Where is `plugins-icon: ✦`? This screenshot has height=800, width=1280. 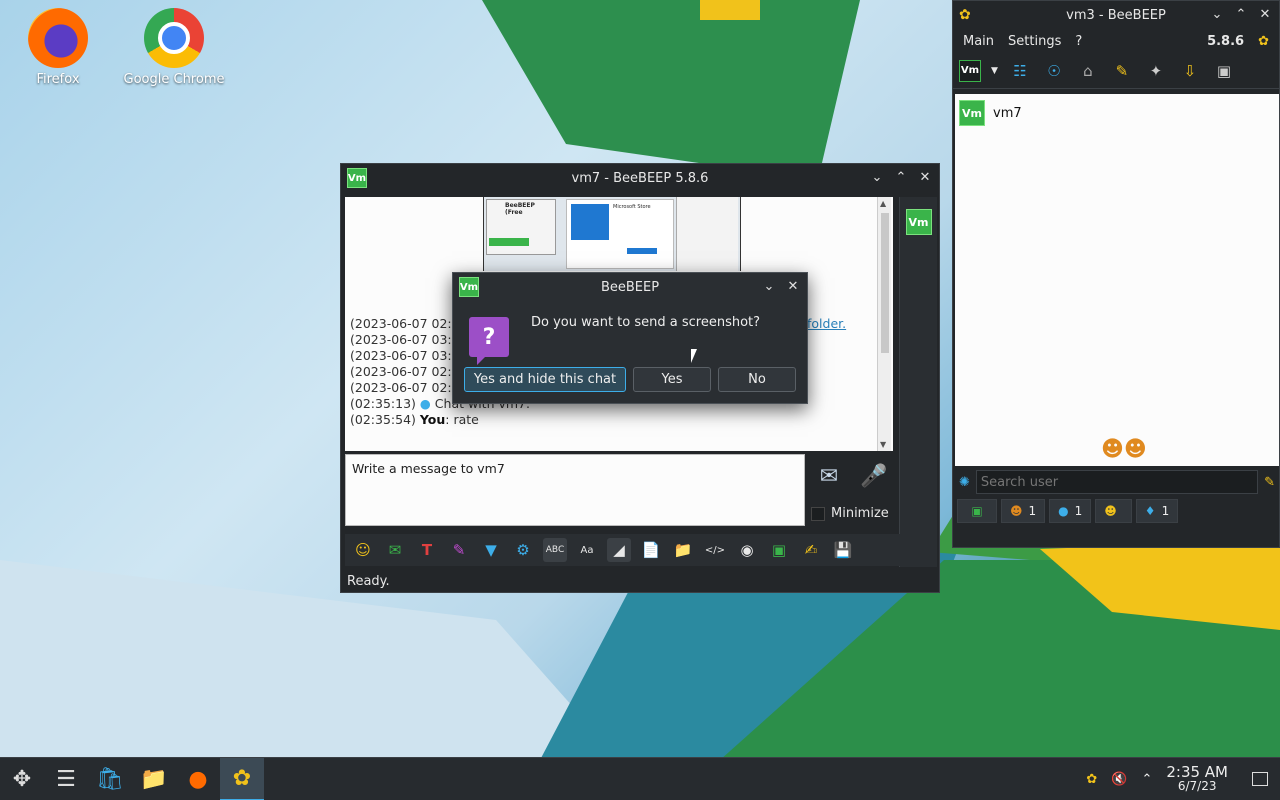
plugins-icon: ✦ is located at coordinates (1156, 71).